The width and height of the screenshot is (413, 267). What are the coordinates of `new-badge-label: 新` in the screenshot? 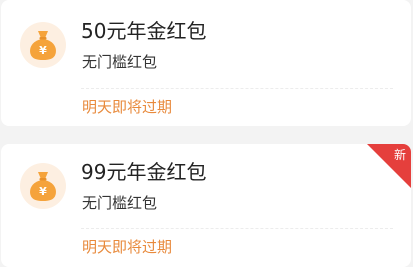 It's located at (399, 155).